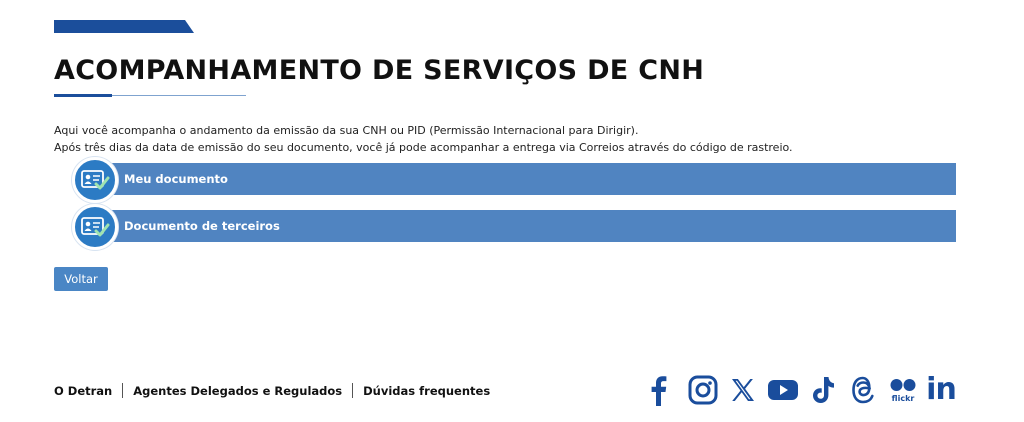 This screenshot has width=1024, height=422. Describe the element at coordinates (426, 391) in the screenshot. I see `footer-link-faq: Dúvidas frequentes` at that location.